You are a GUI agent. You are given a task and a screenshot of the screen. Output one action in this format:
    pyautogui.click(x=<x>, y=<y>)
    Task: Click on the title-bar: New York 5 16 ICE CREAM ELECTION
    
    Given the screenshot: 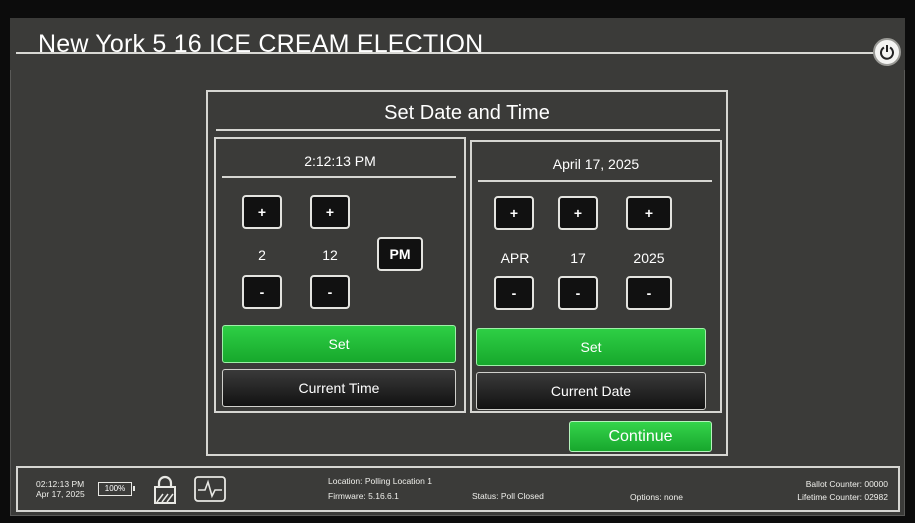 What is the action you would take?
    pyautogui.click(x=457, y=44)
    